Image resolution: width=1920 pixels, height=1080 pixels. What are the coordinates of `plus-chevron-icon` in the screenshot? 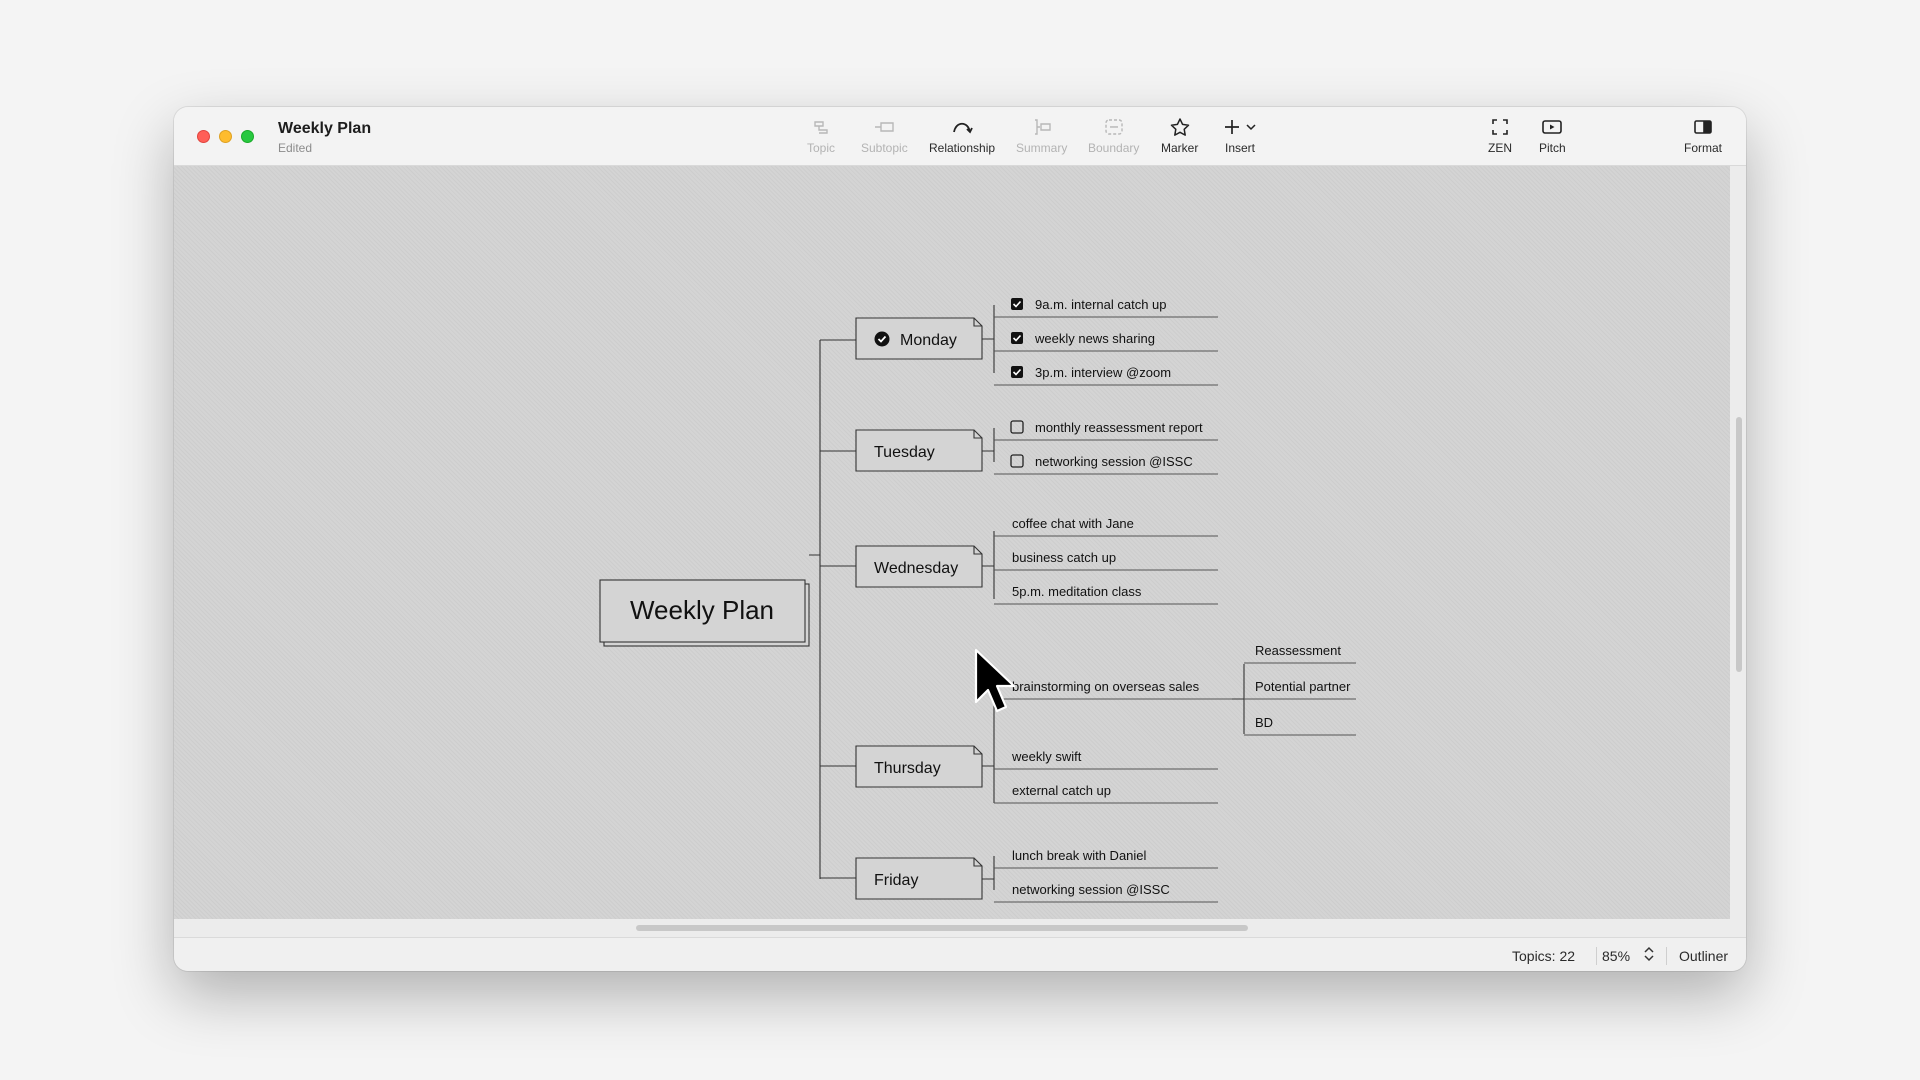 It's located at (1240, 127).